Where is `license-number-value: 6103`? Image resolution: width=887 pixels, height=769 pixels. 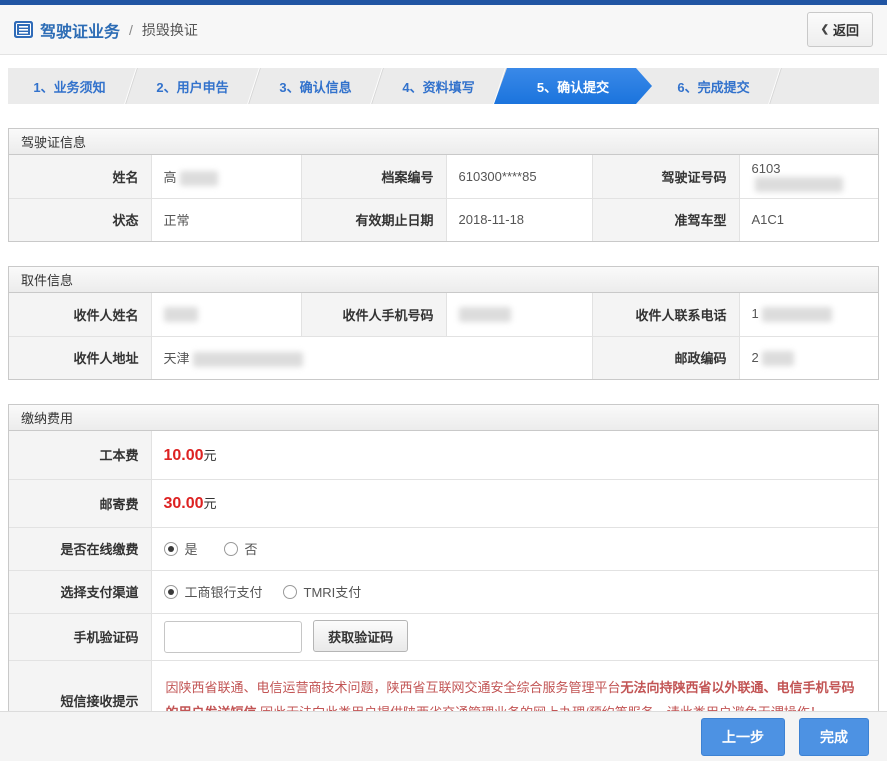
license-number-value: 6103 is located at coordinates (808, 177).